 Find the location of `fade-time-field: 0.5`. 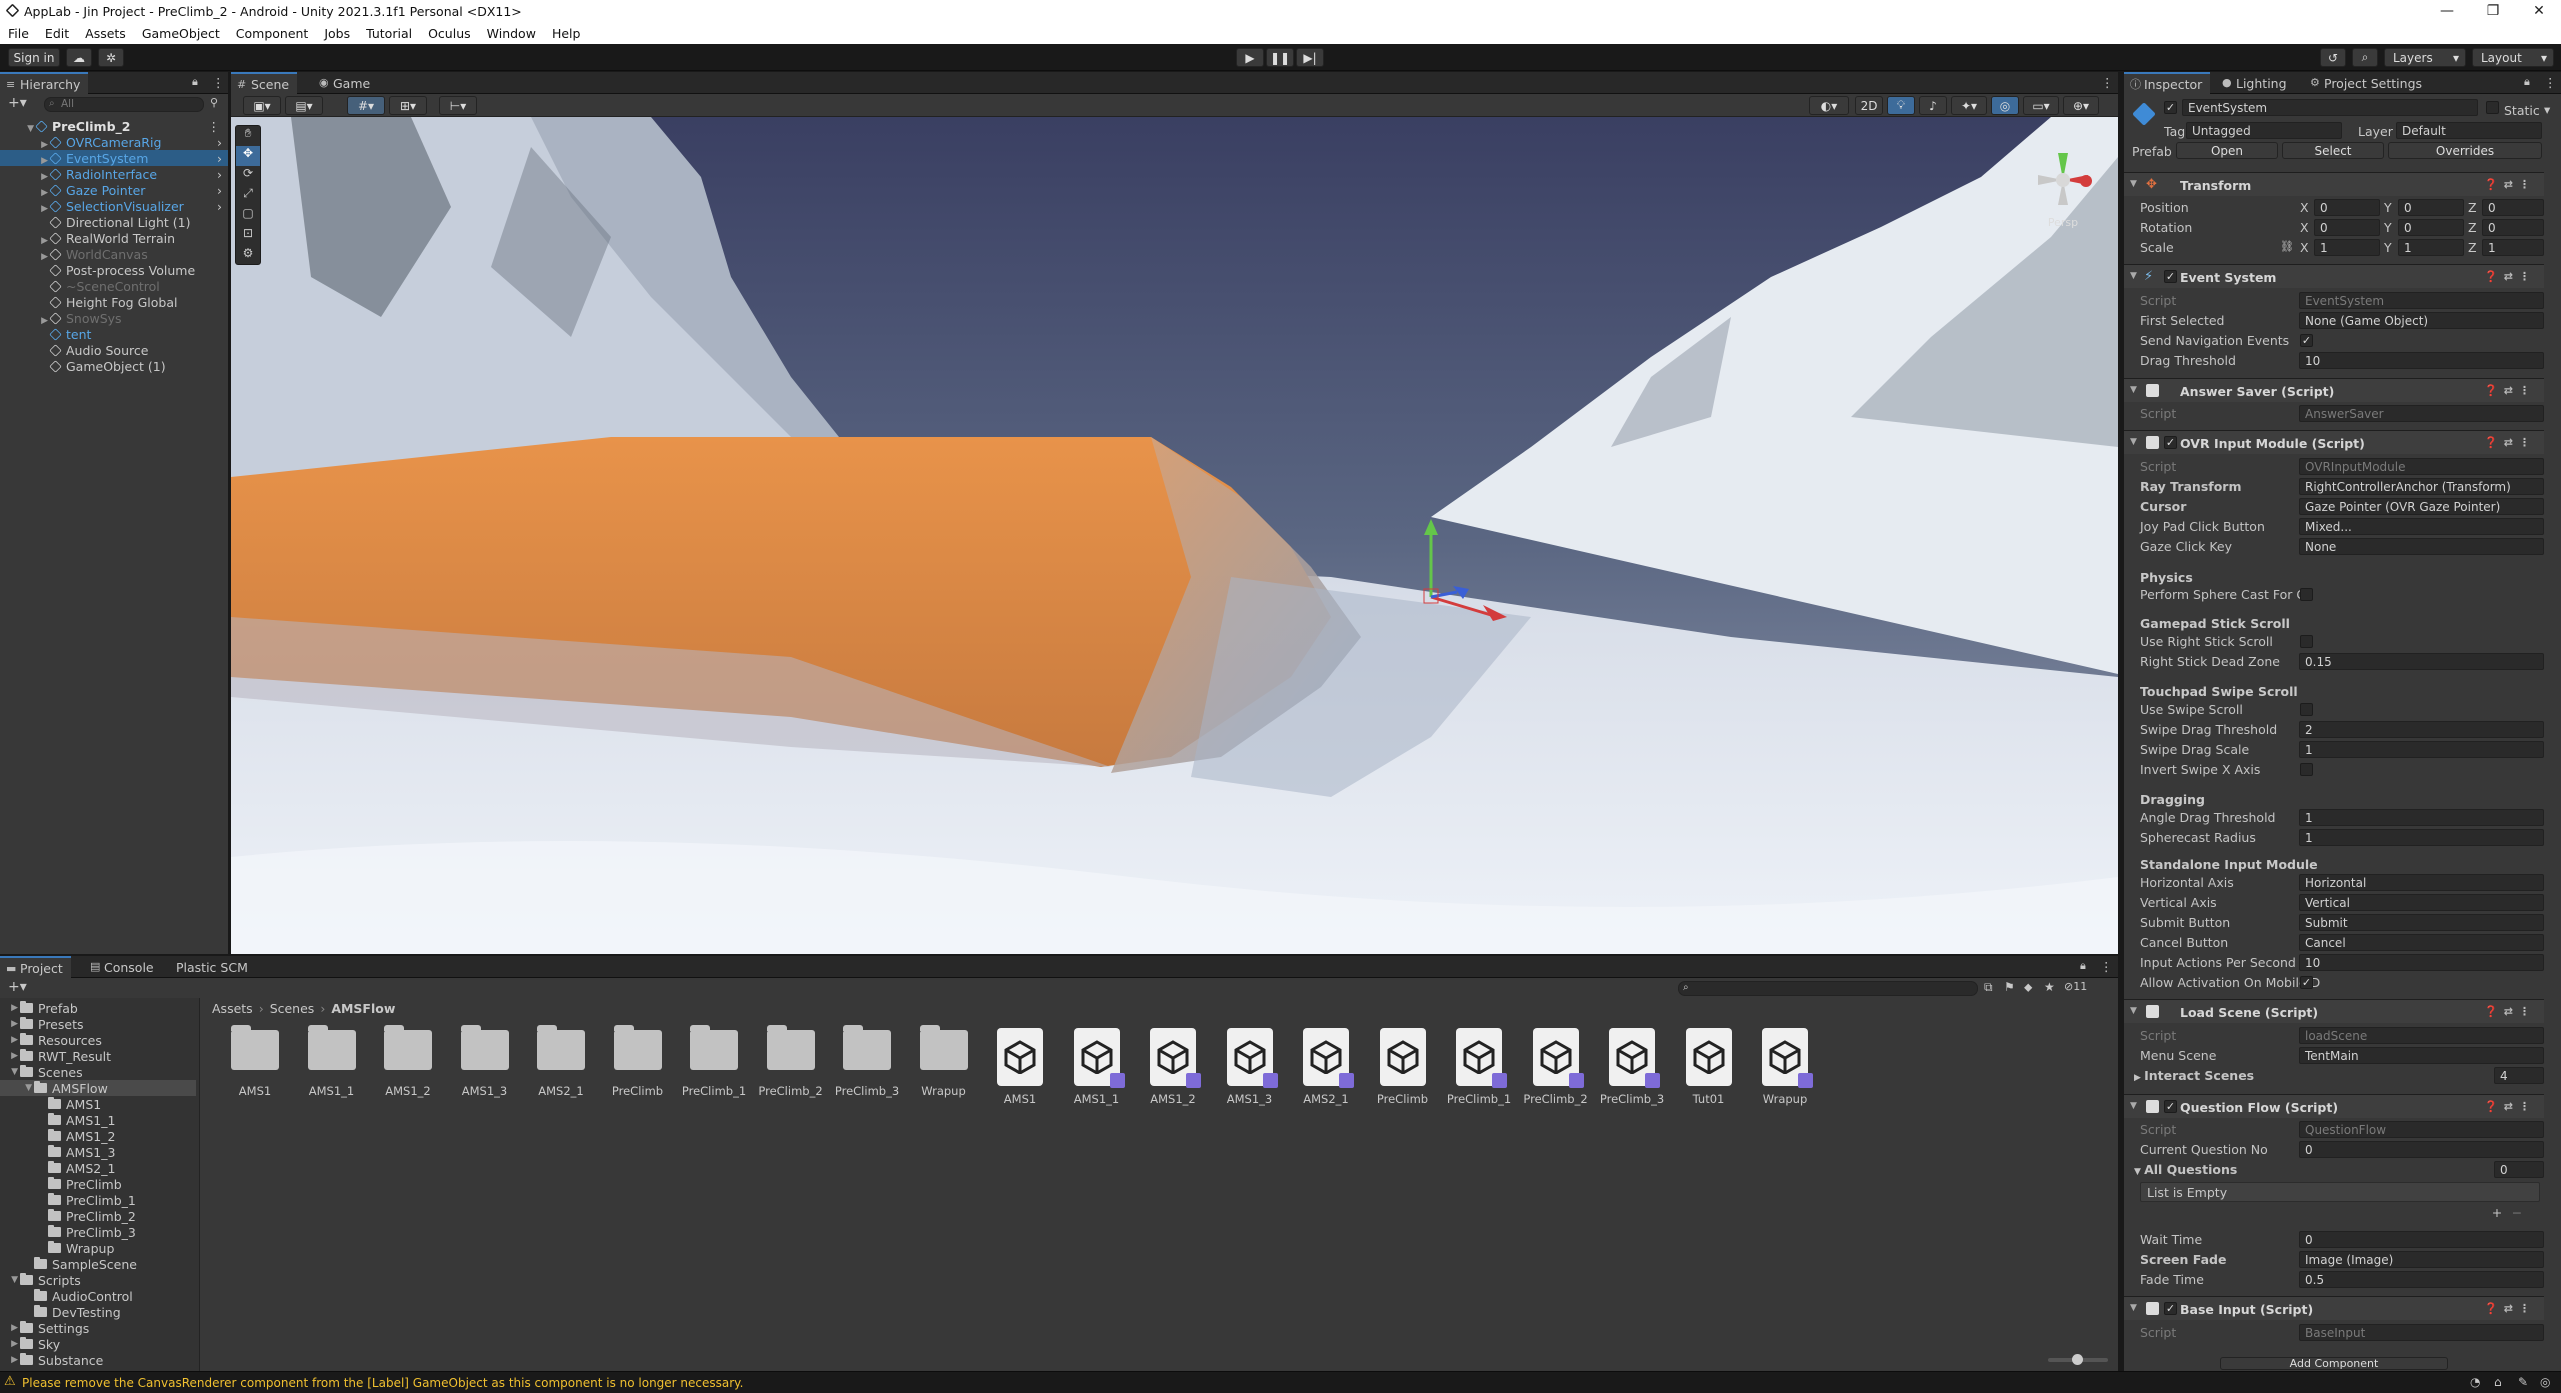

fade-time-field: 0.5 is located at coordinates (2421, 1279).